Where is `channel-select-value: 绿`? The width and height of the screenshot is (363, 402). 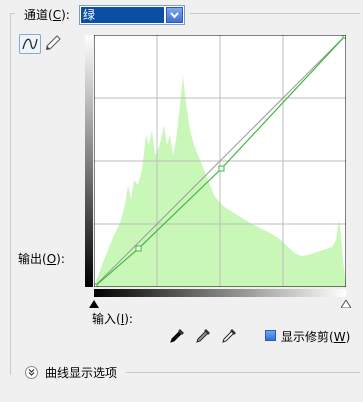
channel-select-value: 绿 is located at coordinates (122, 15).